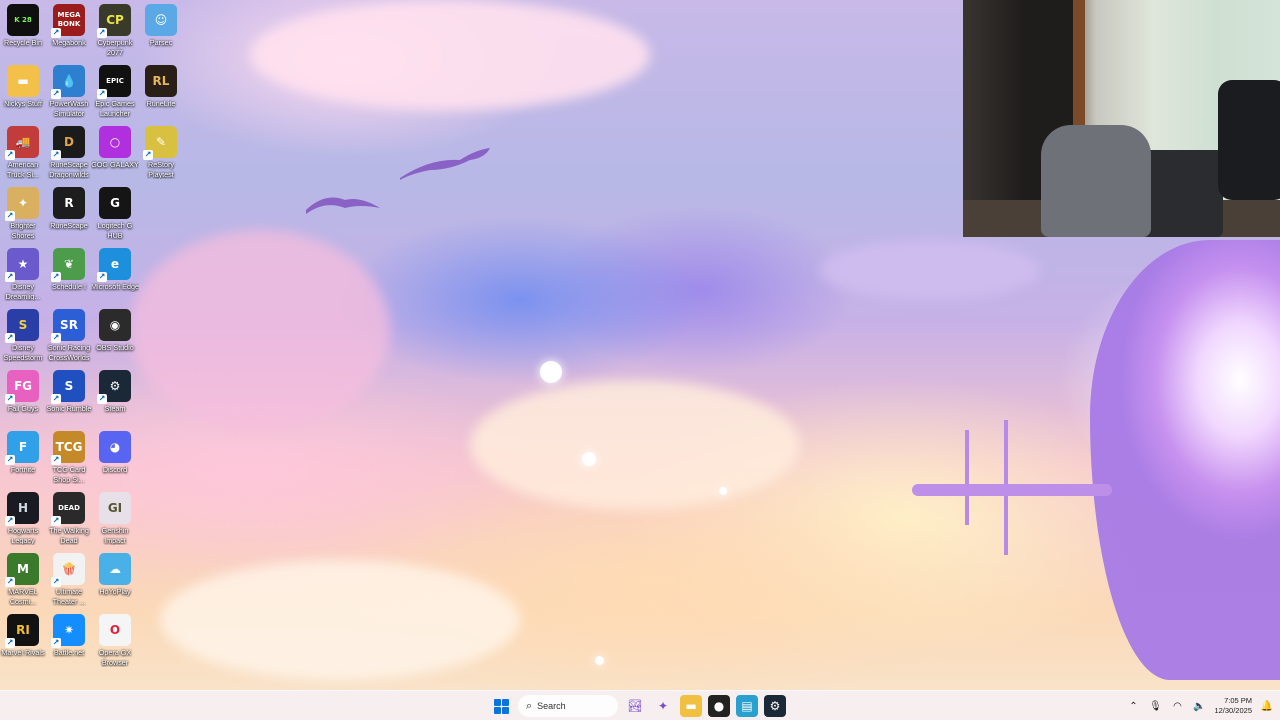  I want to click on desktop-icon: GI Genshin Impact, so click(115, 518).